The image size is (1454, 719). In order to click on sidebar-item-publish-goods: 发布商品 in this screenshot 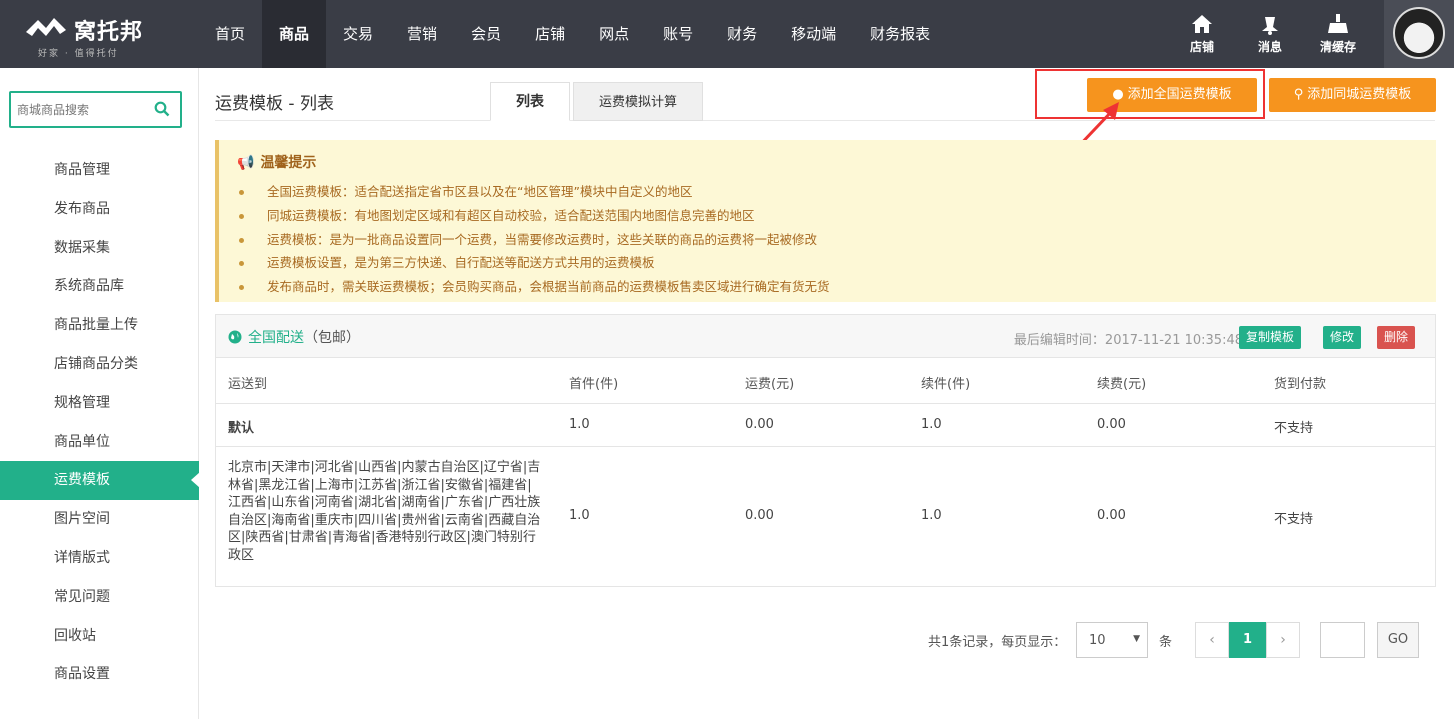, I will do `click(99, 209)`.